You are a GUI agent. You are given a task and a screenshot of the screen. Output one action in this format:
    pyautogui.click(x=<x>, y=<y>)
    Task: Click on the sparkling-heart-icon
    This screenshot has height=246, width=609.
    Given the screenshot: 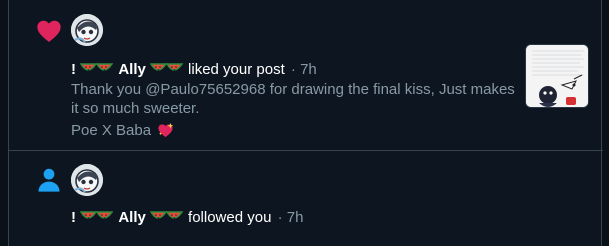 What is the action you would take?
    pyautogui.click(x=166, y=130)
    